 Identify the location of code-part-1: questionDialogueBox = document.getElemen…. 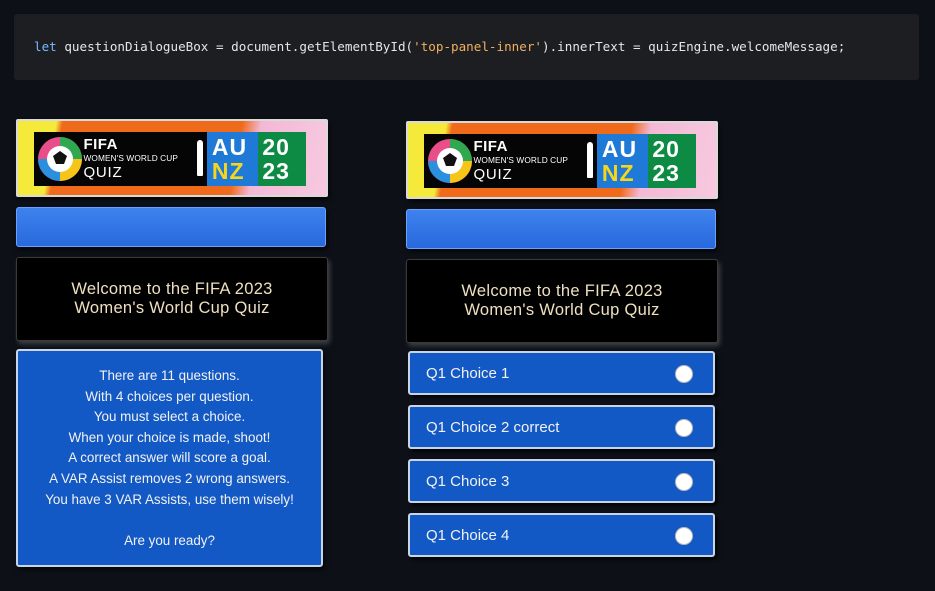
(235, 46).